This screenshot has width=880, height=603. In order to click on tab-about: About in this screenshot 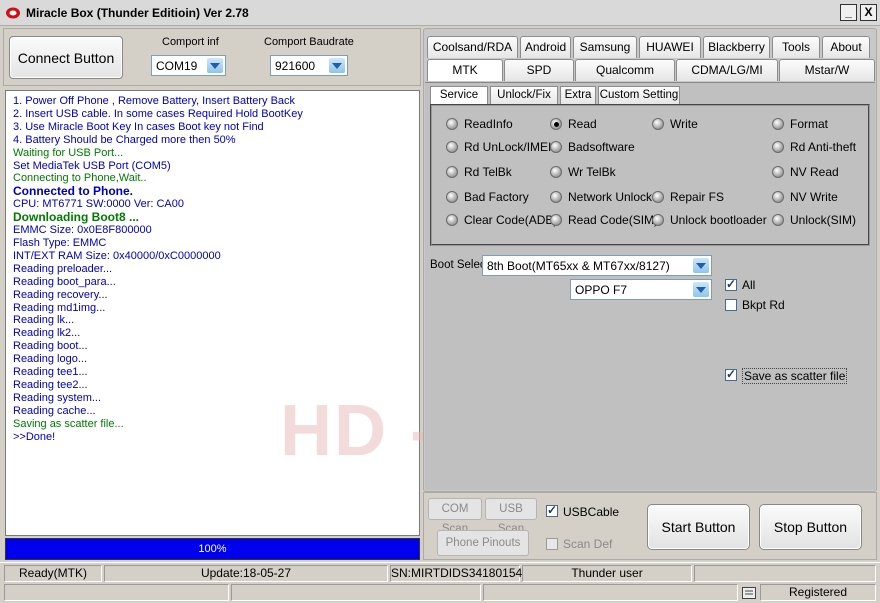, I will do `click(846, 47)`.